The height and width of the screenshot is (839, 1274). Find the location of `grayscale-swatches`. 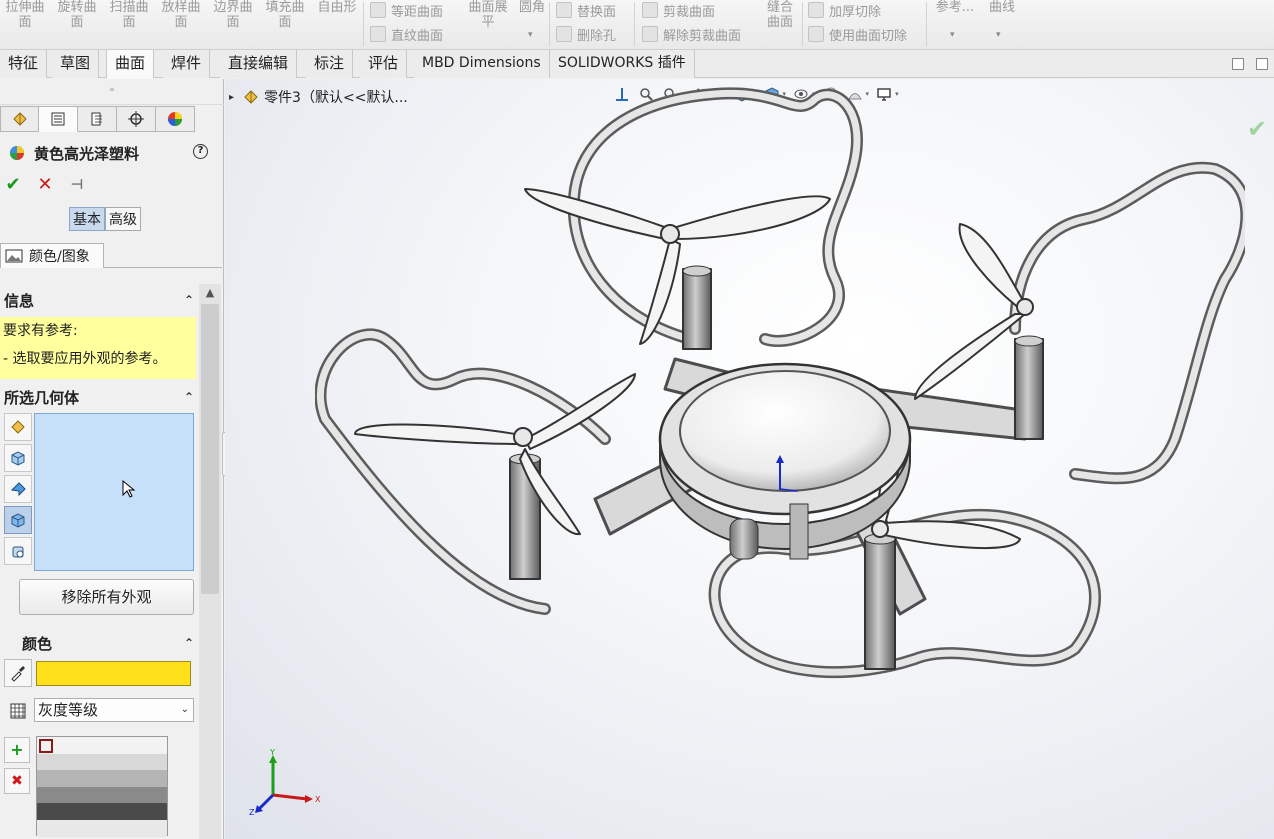

grayscale-swatches is located at coordinates (102, 786).